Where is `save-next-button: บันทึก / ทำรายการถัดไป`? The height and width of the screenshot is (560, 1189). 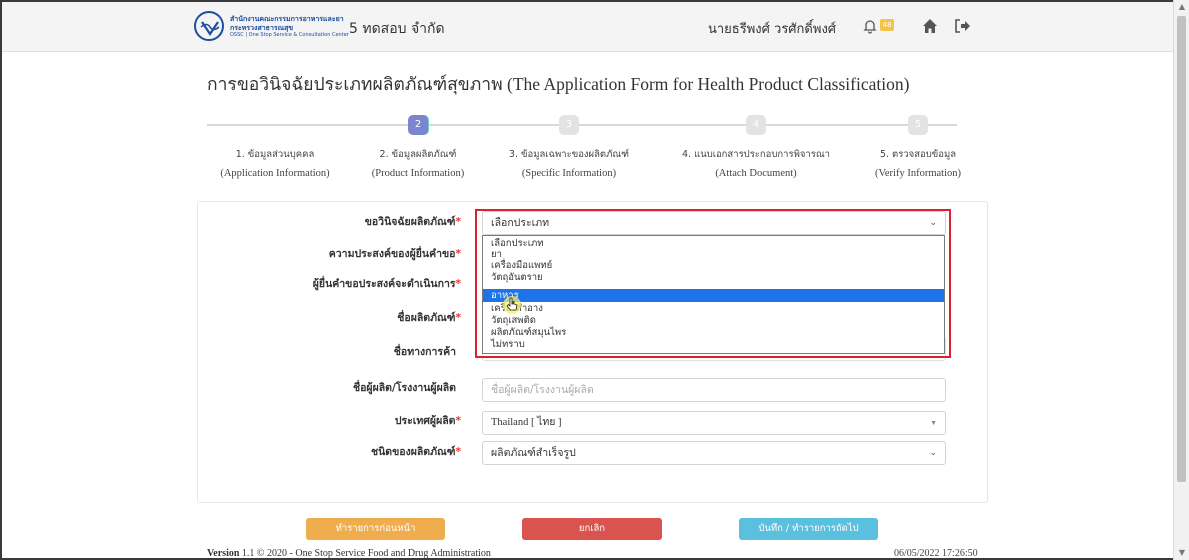
save-next-button: บันทึก / ทำรายการถัดไป is located at coordinates (808, 529).